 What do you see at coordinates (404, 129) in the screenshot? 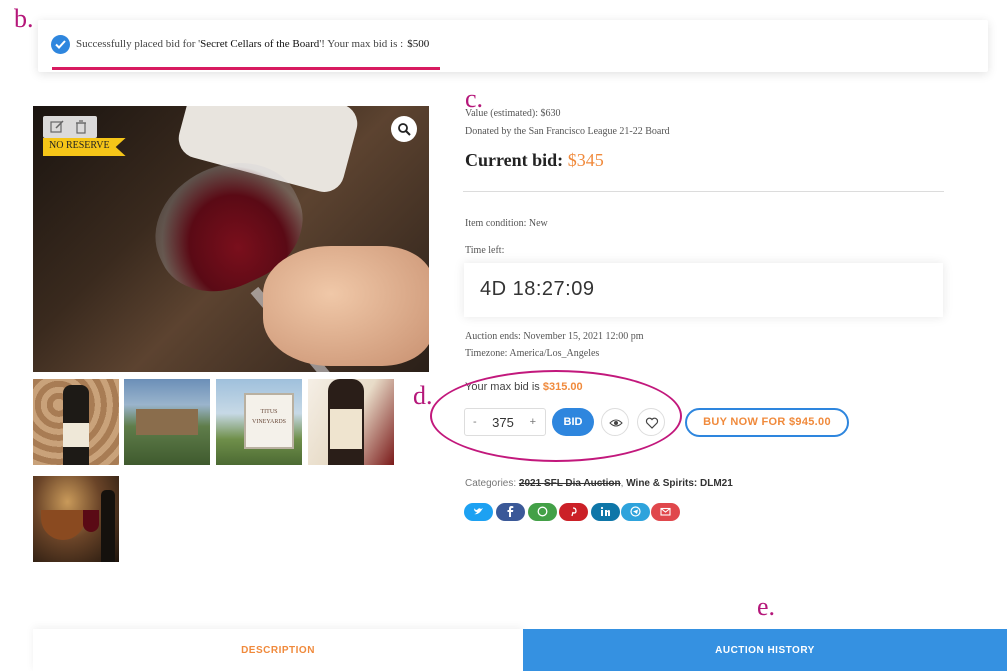
I see `zoom-icon` at bounding box center [404, 129].